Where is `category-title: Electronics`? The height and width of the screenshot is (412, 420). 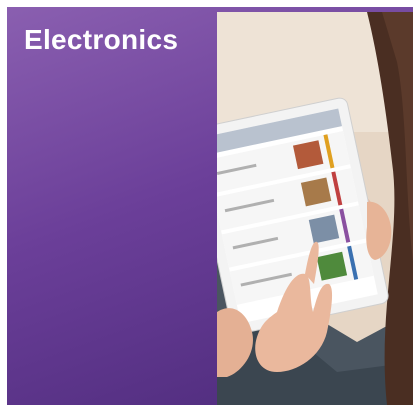 category-title: Electronics is located at coordinates (101, 39).